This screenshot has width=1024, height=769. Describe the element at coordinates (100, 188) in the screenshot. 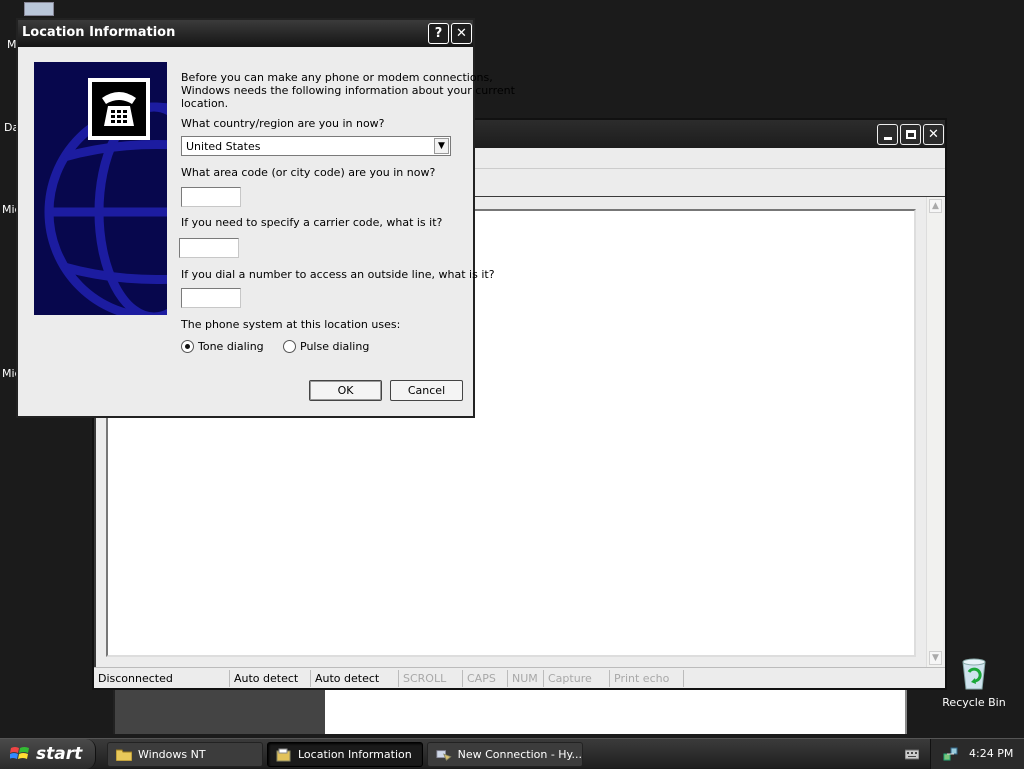

I see `globe-telephone-illustration` at that location.